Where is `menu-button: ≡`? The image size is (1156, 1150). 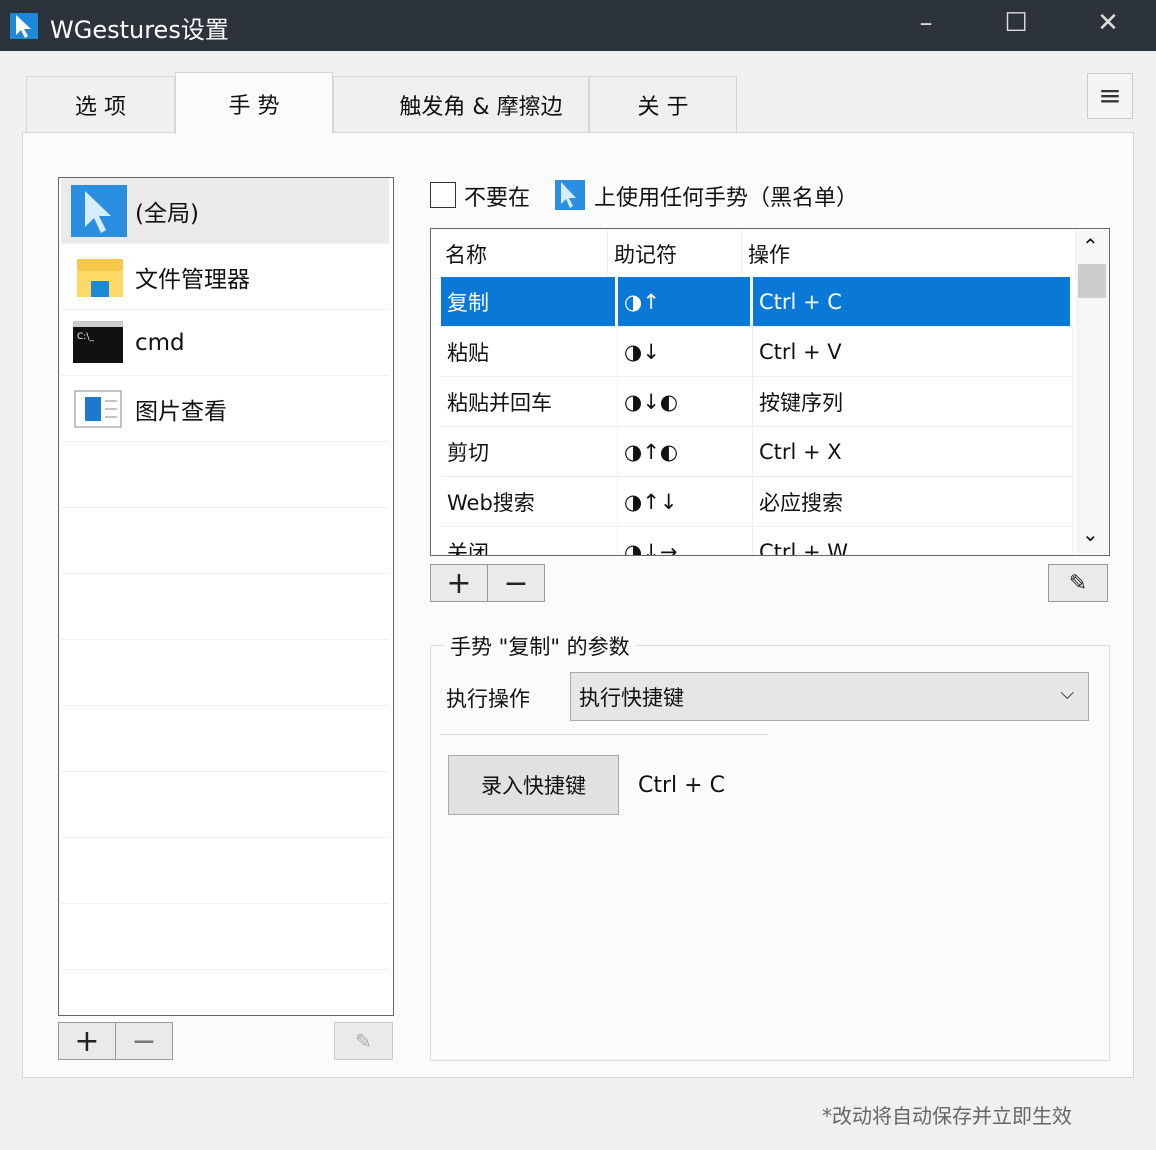
menu-button: ≡ is located at coordinates (1110, 96).